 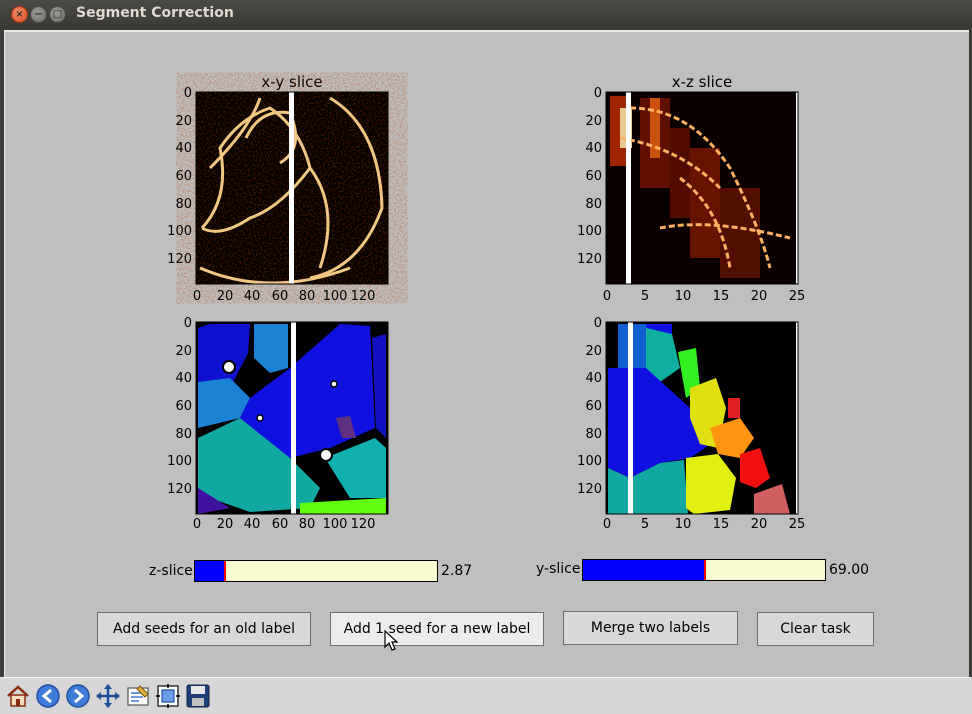 What do you see at coordinates (486, 14) in the screenshot?
I see `title-bar: × − □ Segment Correction` at bounding box center [486, 14].